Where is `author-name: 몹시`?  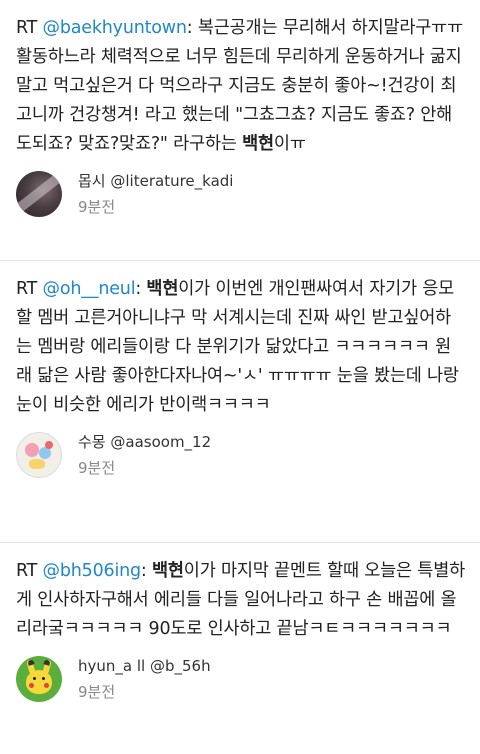
author-name: 몹시 is located at coordinates (92, 181).